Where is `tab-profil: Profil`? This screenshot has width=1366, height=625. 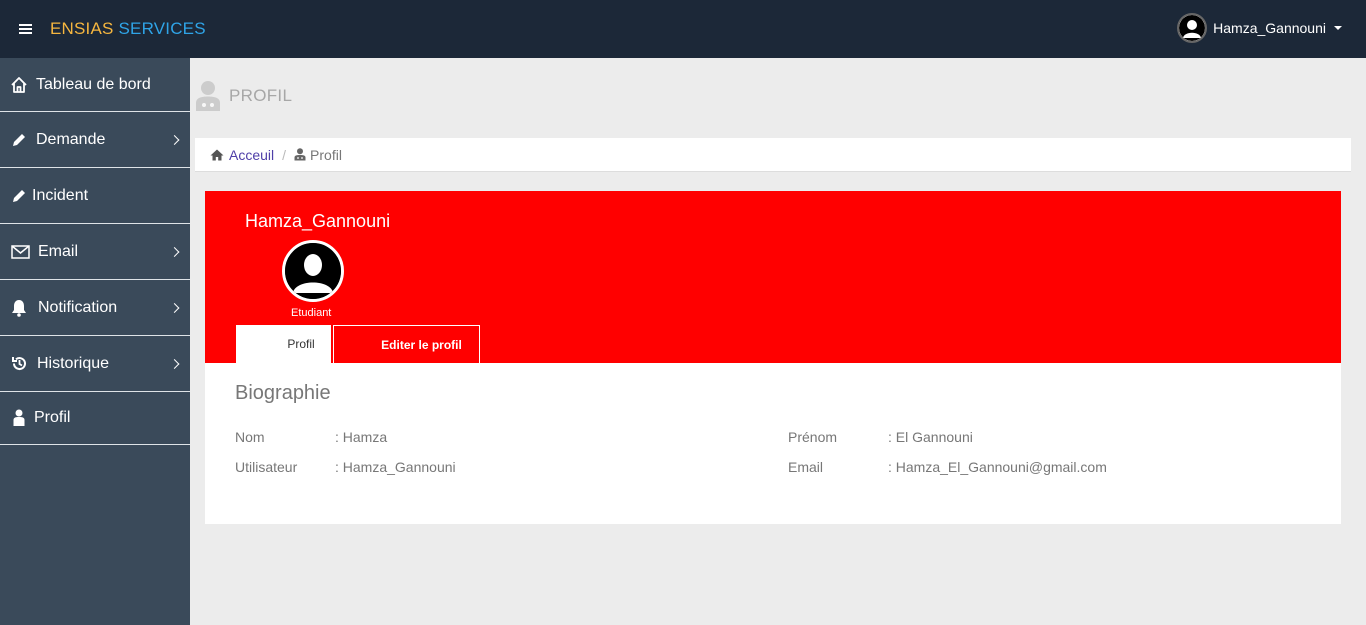 tab-profil: Profil is located at coordinates (283, 344).